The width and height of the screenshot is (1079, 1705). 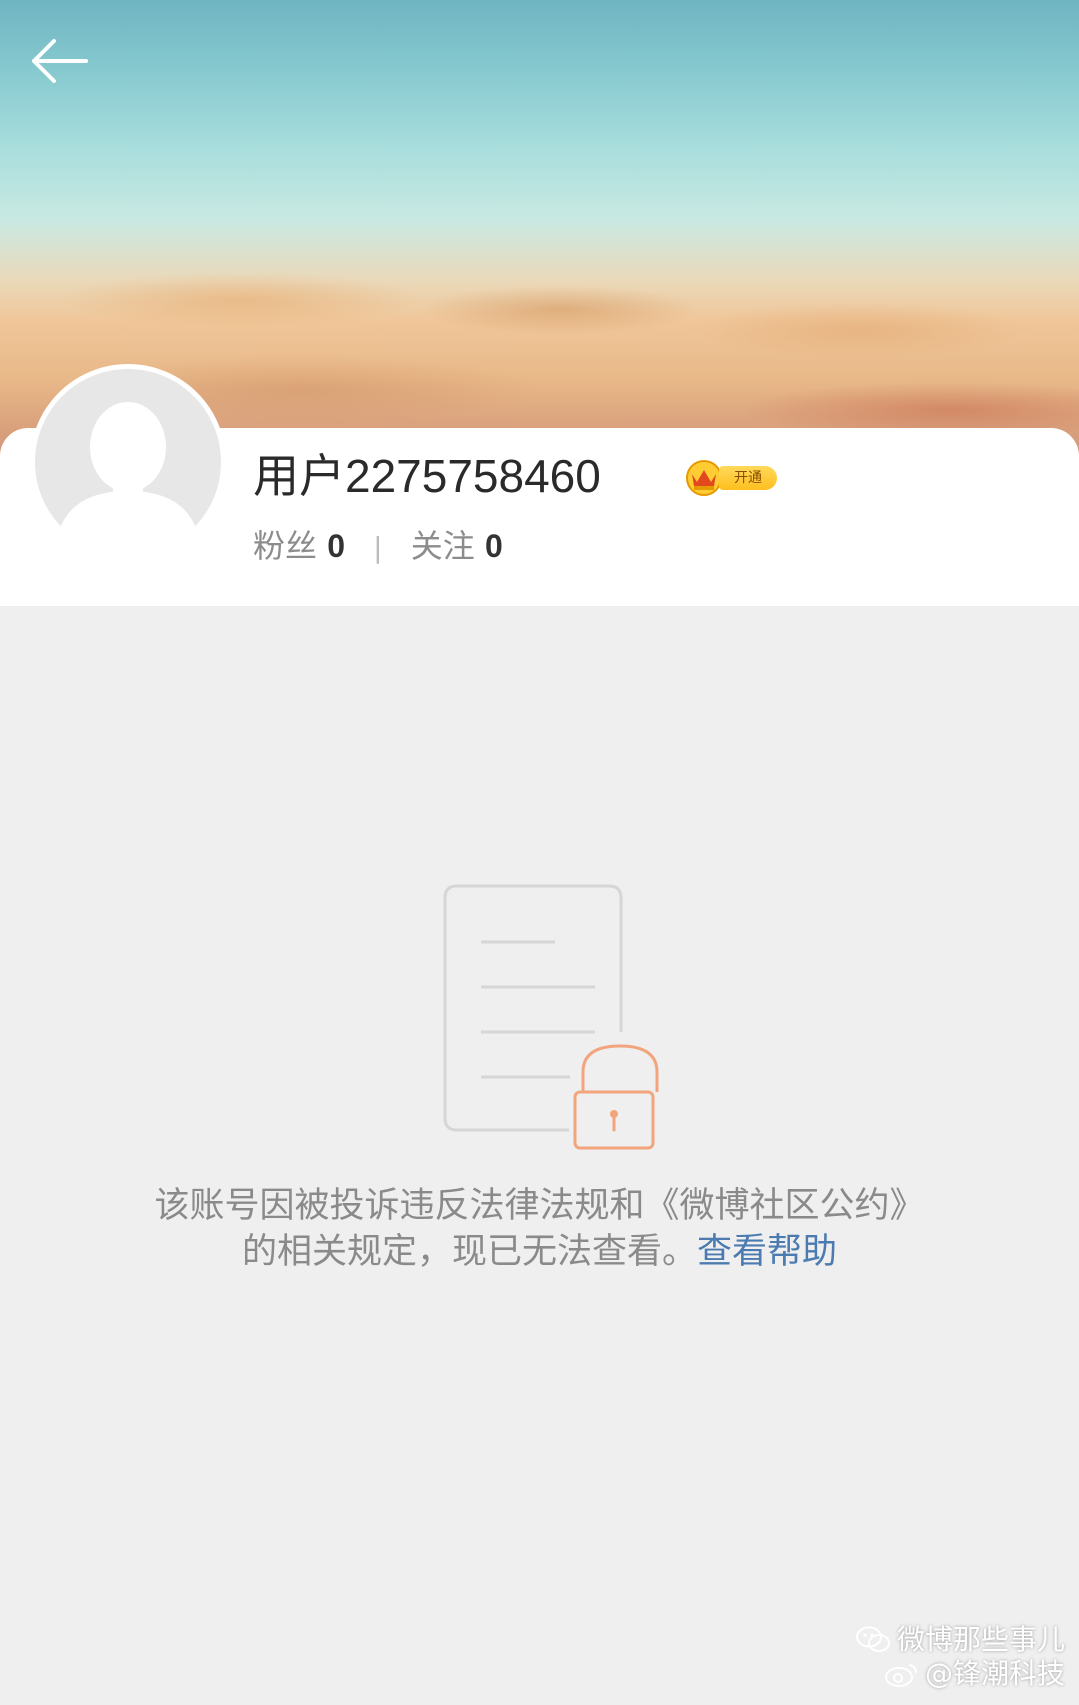 I want to click on fans-stat: 粉丝 0, so click(x=304, y=546).